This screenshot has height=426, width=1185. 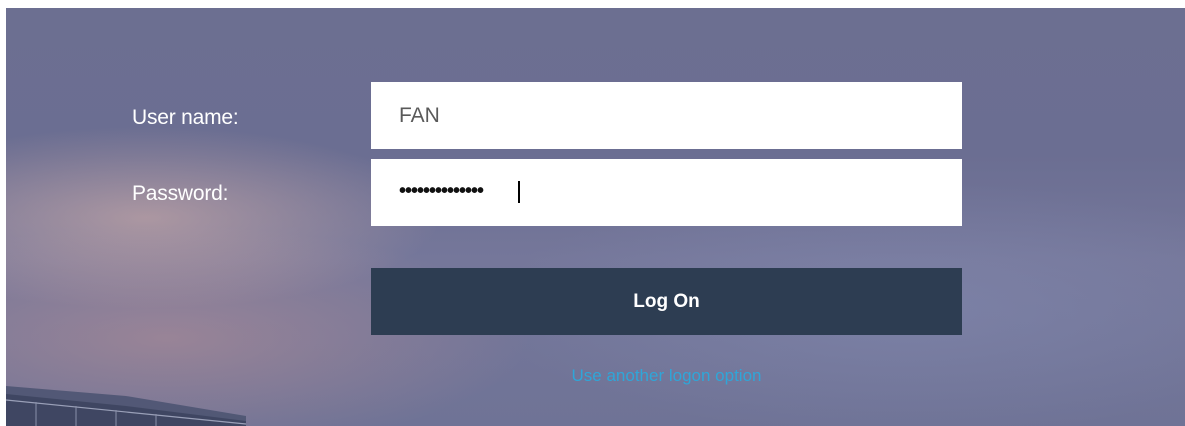 What do you see at coordinates (519, 192) in the screenshot?
I see `text-cursor` at bounding box center [519, 192].